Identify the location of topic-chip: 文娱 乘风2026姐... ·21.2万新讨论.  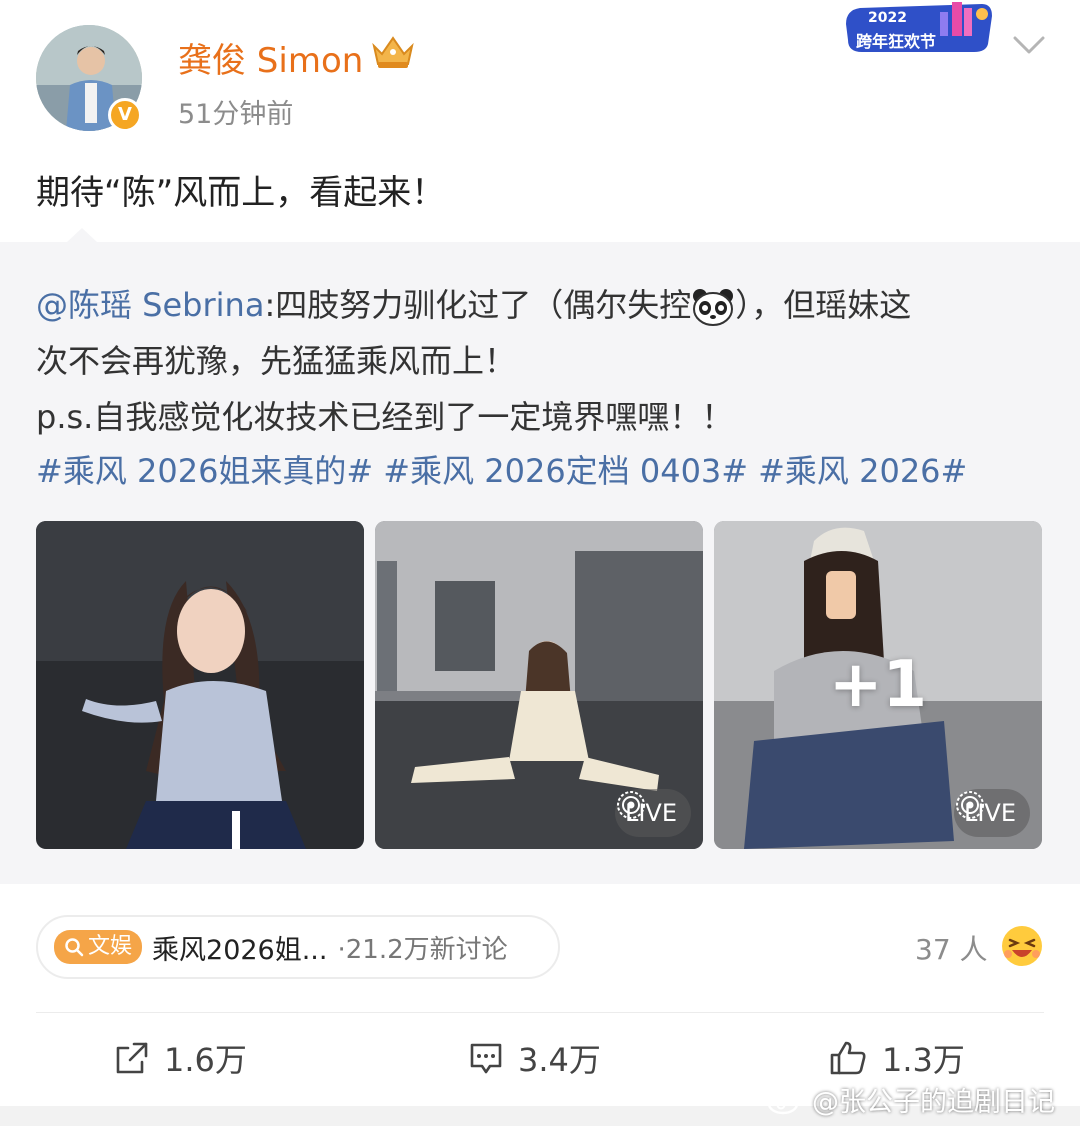
(298, 947).